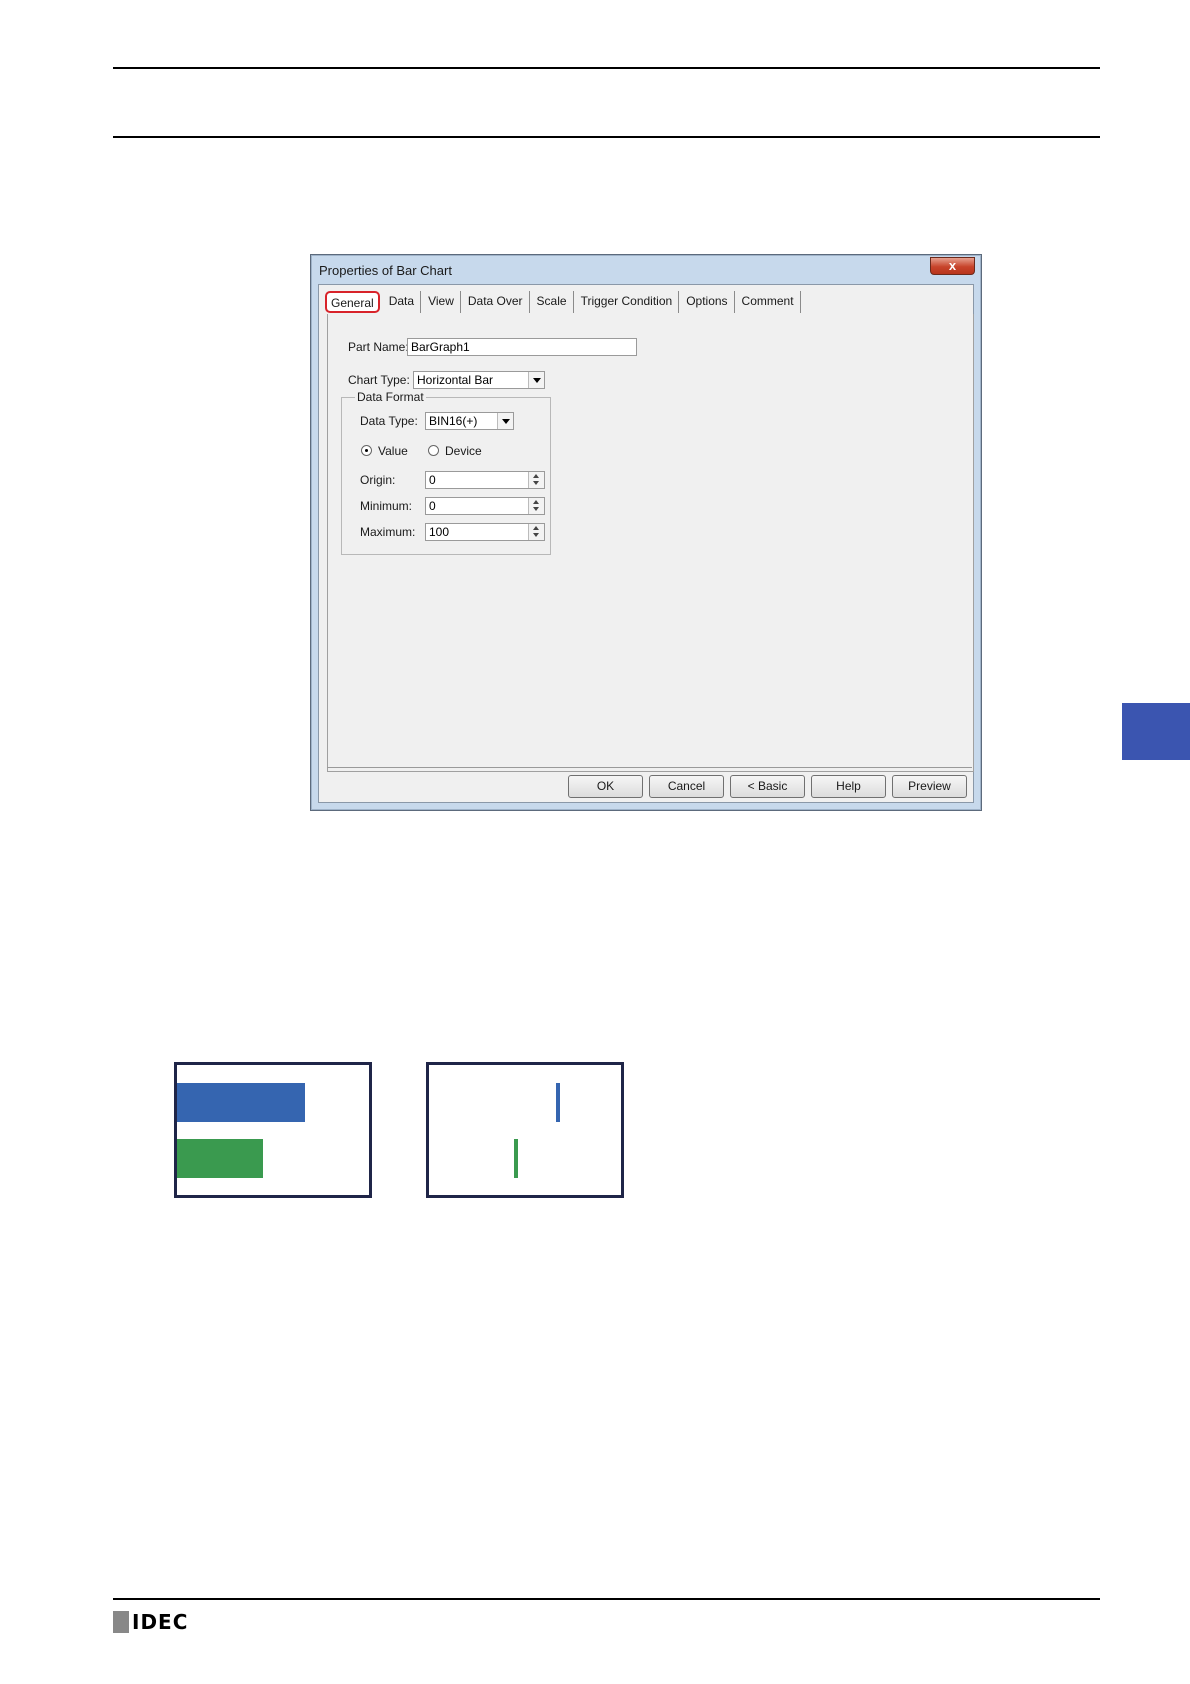 The height and width of the screenshot is (1684, 1190). What do you see at coordinates (536, 480) in the screenshot?
I see `origin-spinner` at bounding box center [536, 480].